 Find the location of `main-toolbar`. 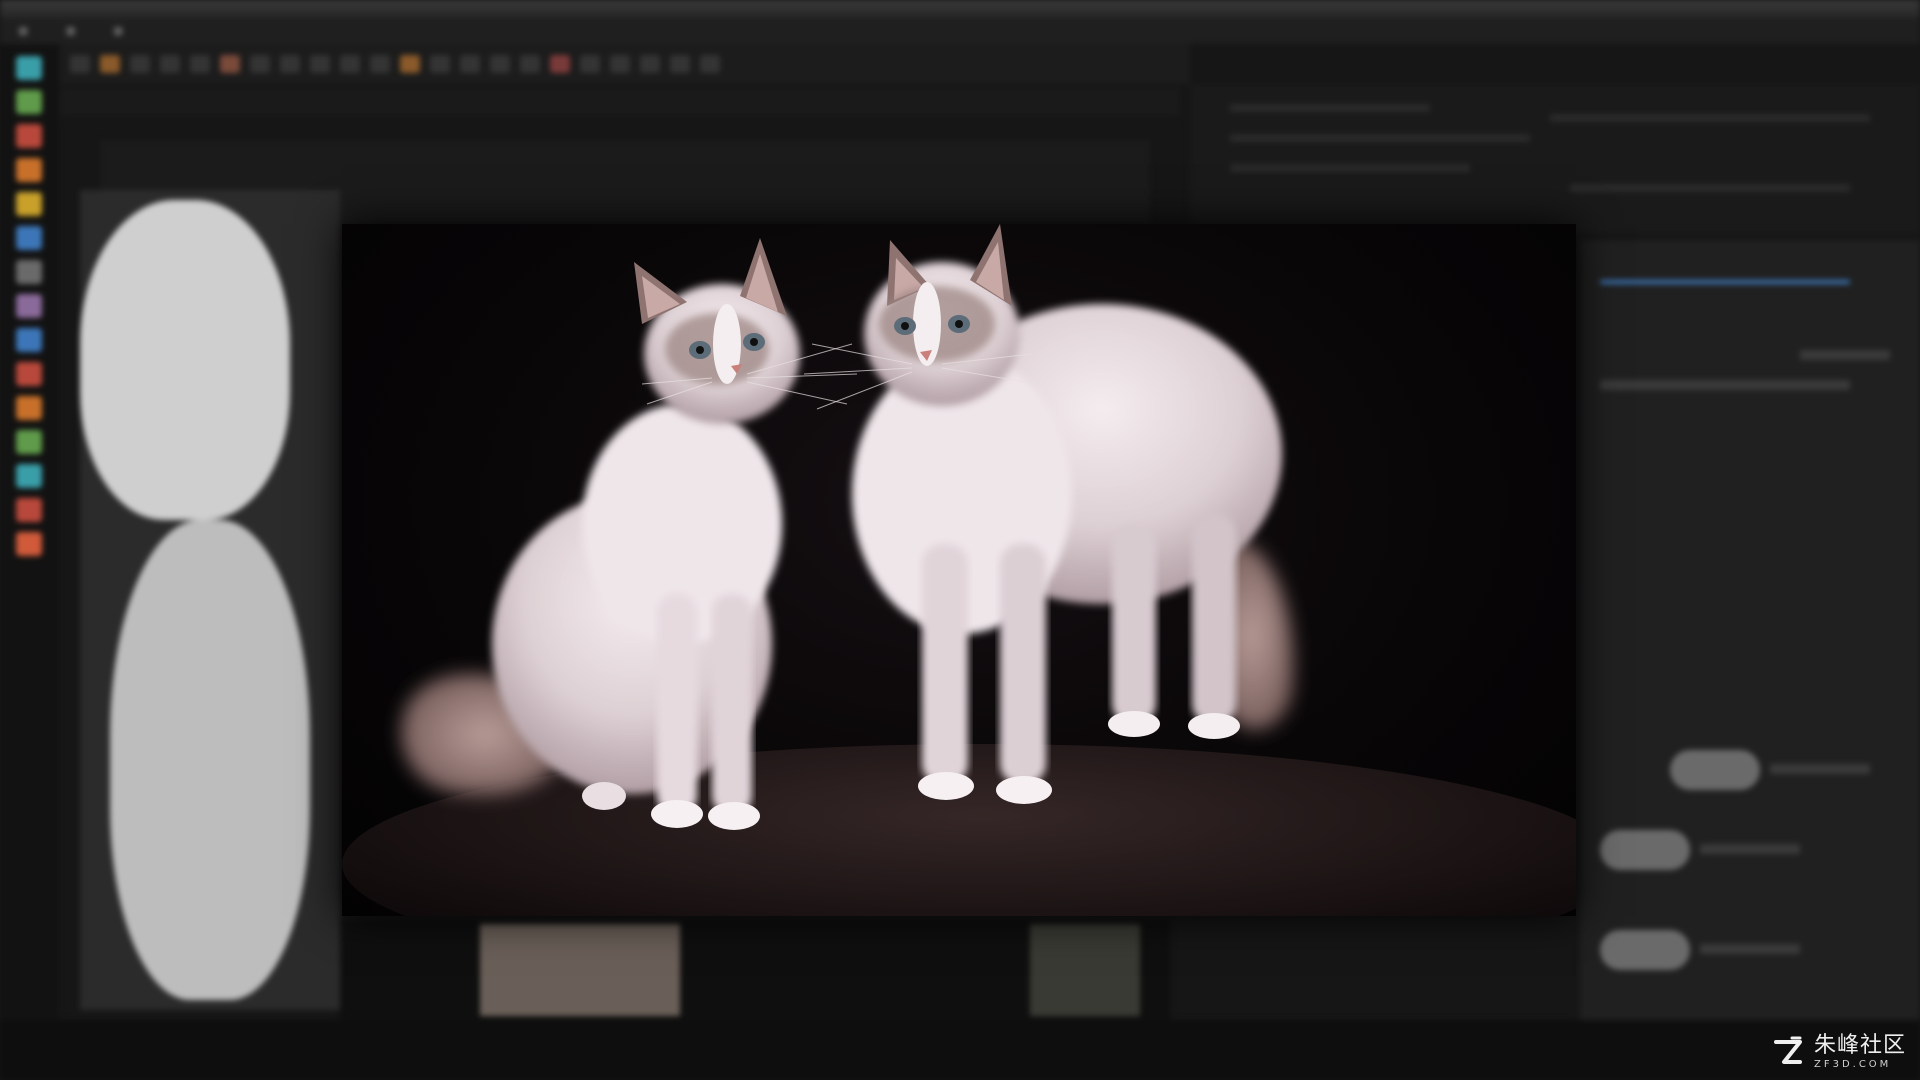

main-toolbar is located at coordinates (625, 64).